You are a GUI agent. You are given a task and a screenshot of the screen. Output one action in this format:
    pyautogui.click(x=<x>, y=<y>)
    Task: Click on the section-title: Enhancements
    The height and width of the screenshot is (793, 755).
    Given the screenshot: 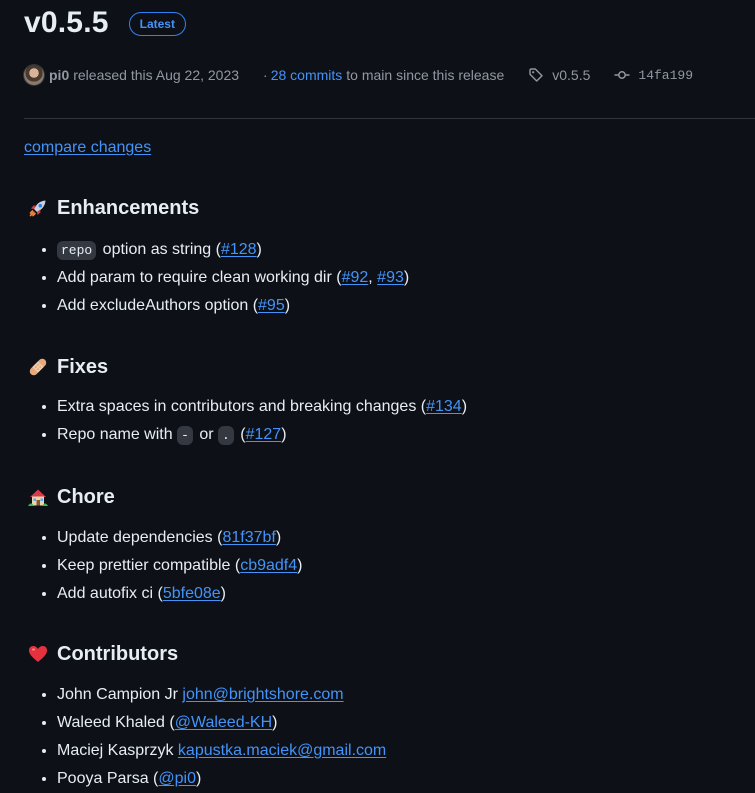 What is the action you would take?
    pyautogui.click(x=128, y=207)
    